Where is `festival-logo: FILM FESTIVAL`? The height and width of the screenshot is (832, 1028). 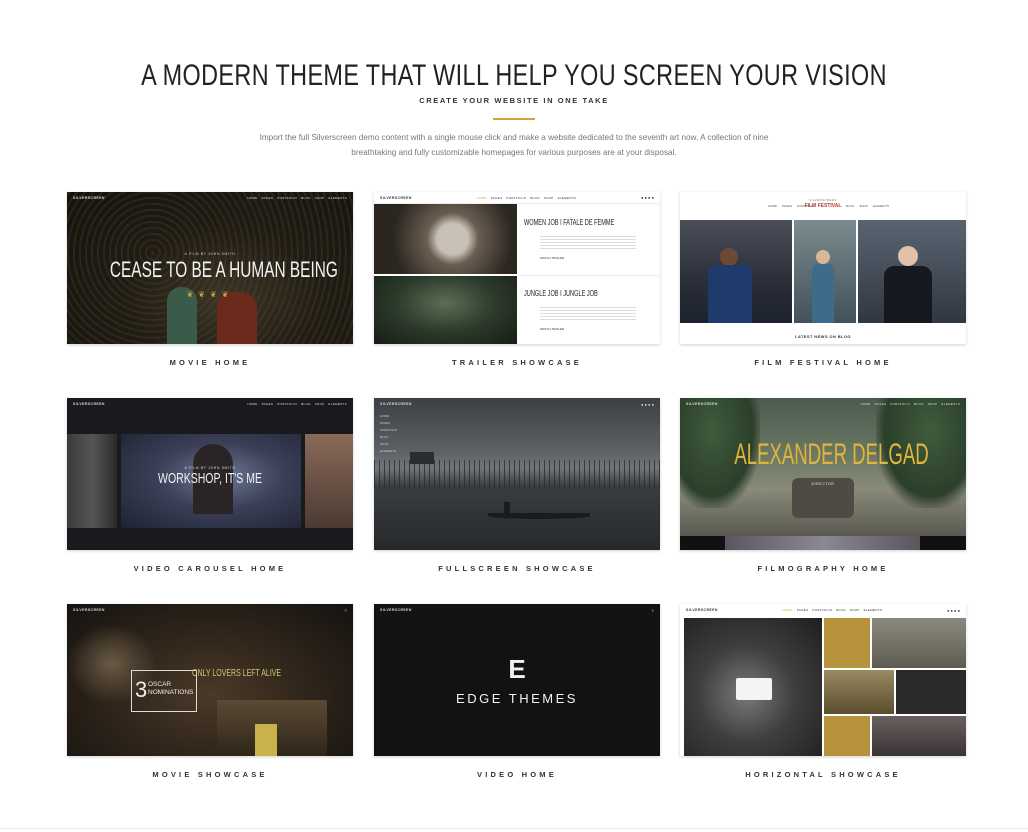
festival-logo: FILM FESTIVAL is located at coordinates (823, 206).